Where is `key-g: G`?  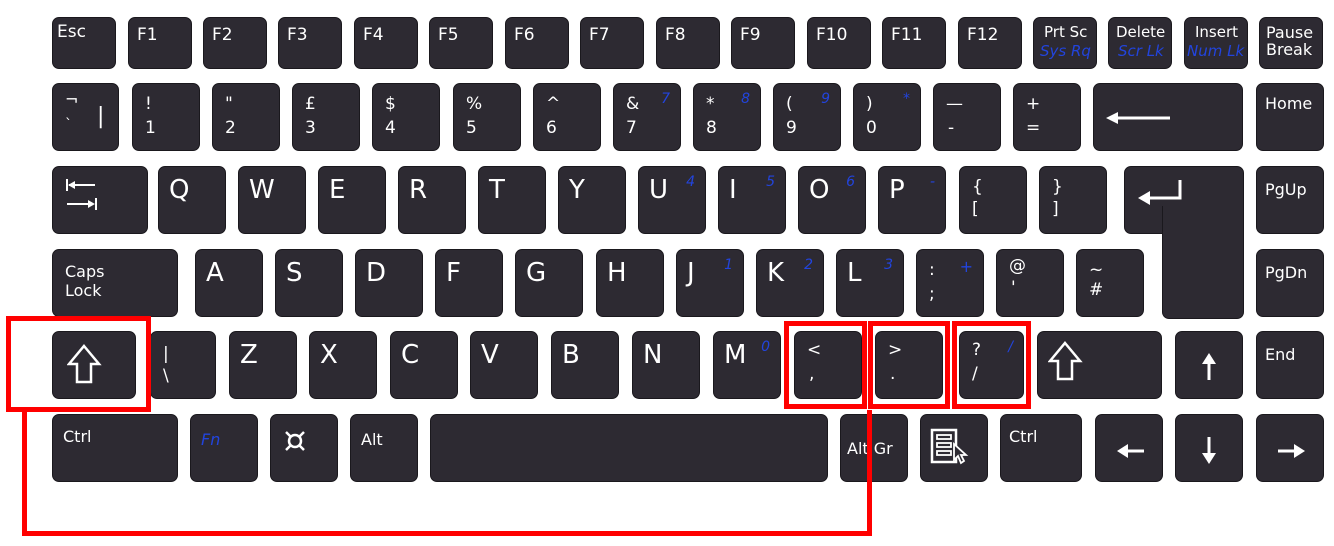 key-g: G is located at coordinates (549, 283).